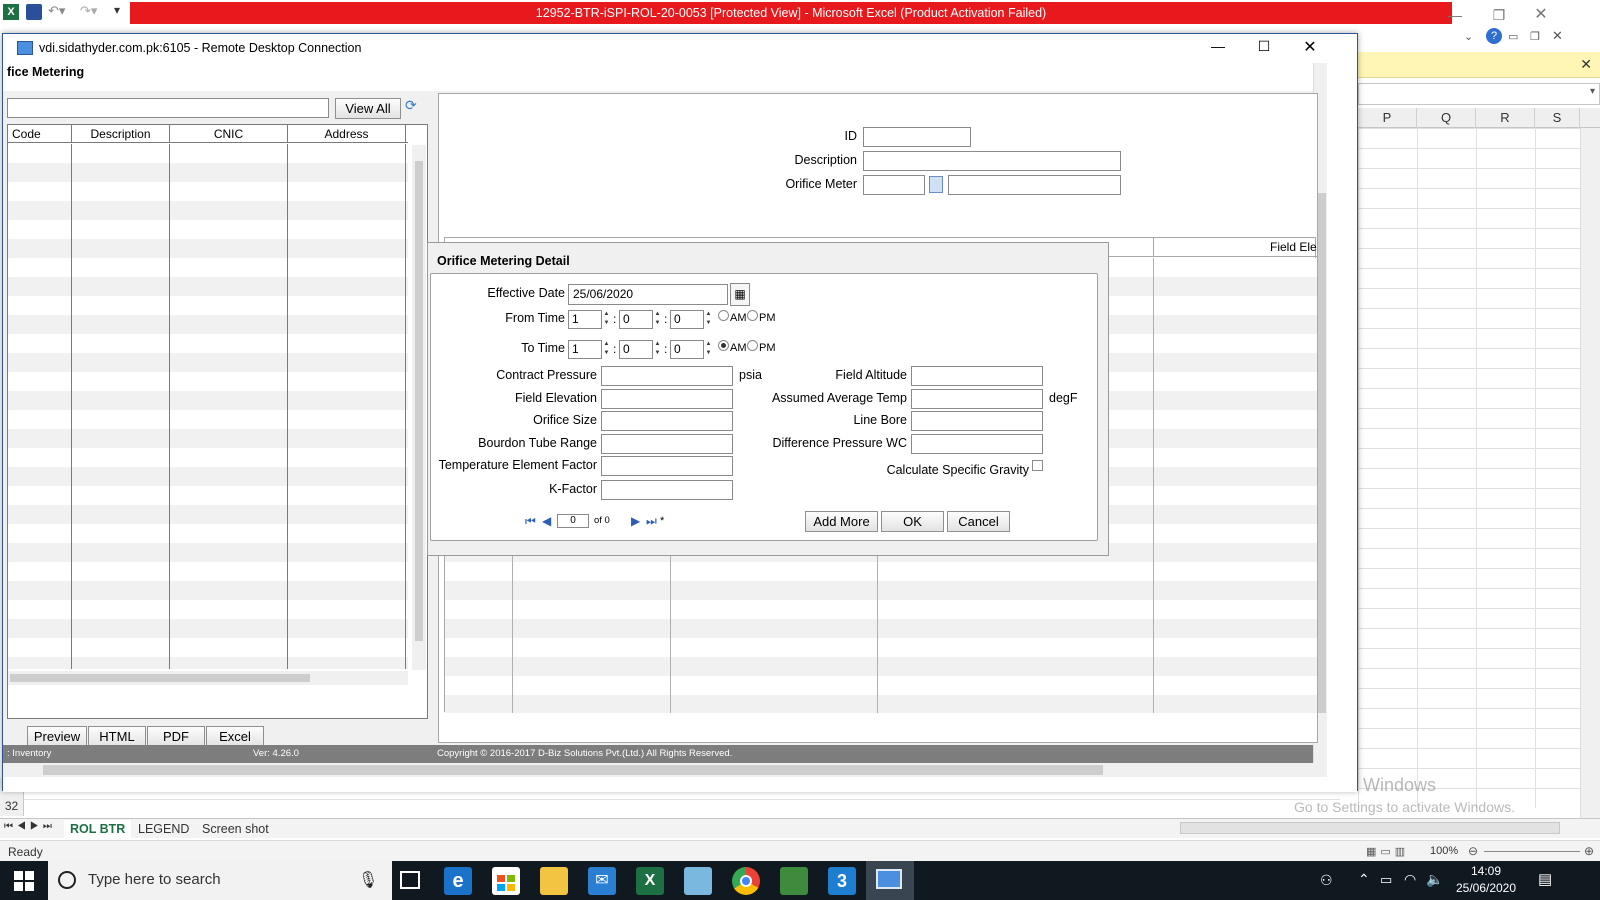 This screenshot has width=1600, height=900. Describe the element at coordinates (1535, 36) in the screenshot. I see `workbook-restore-icon: ❐` at that location.